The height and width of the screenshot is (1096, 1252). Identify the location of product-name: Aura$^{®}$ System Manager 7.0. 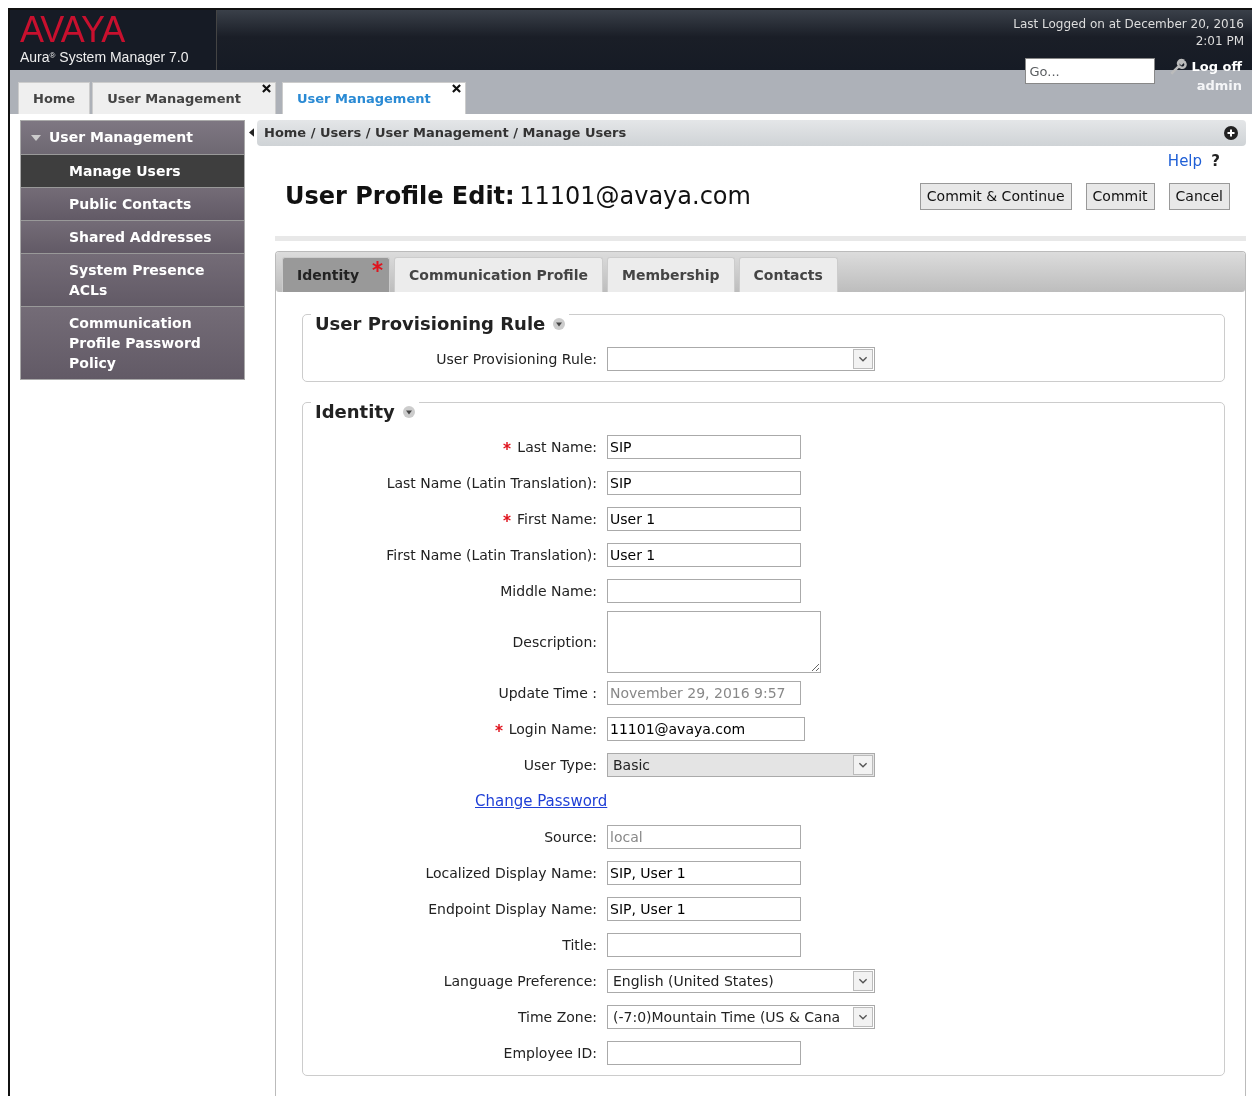
(105, 57).